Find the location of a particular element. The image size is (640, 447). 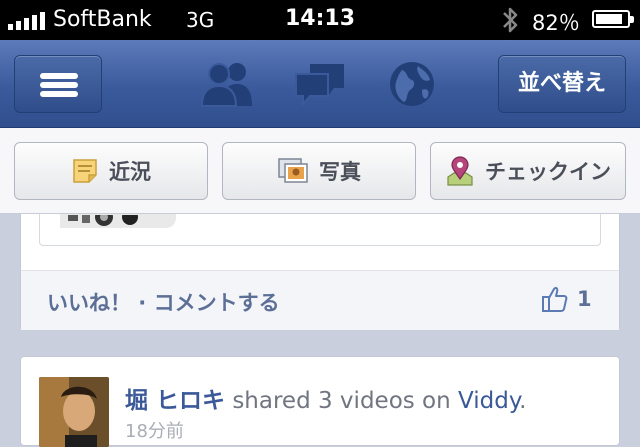

post-action-text: shared 3 videos on is located at coordinates (342, 401).